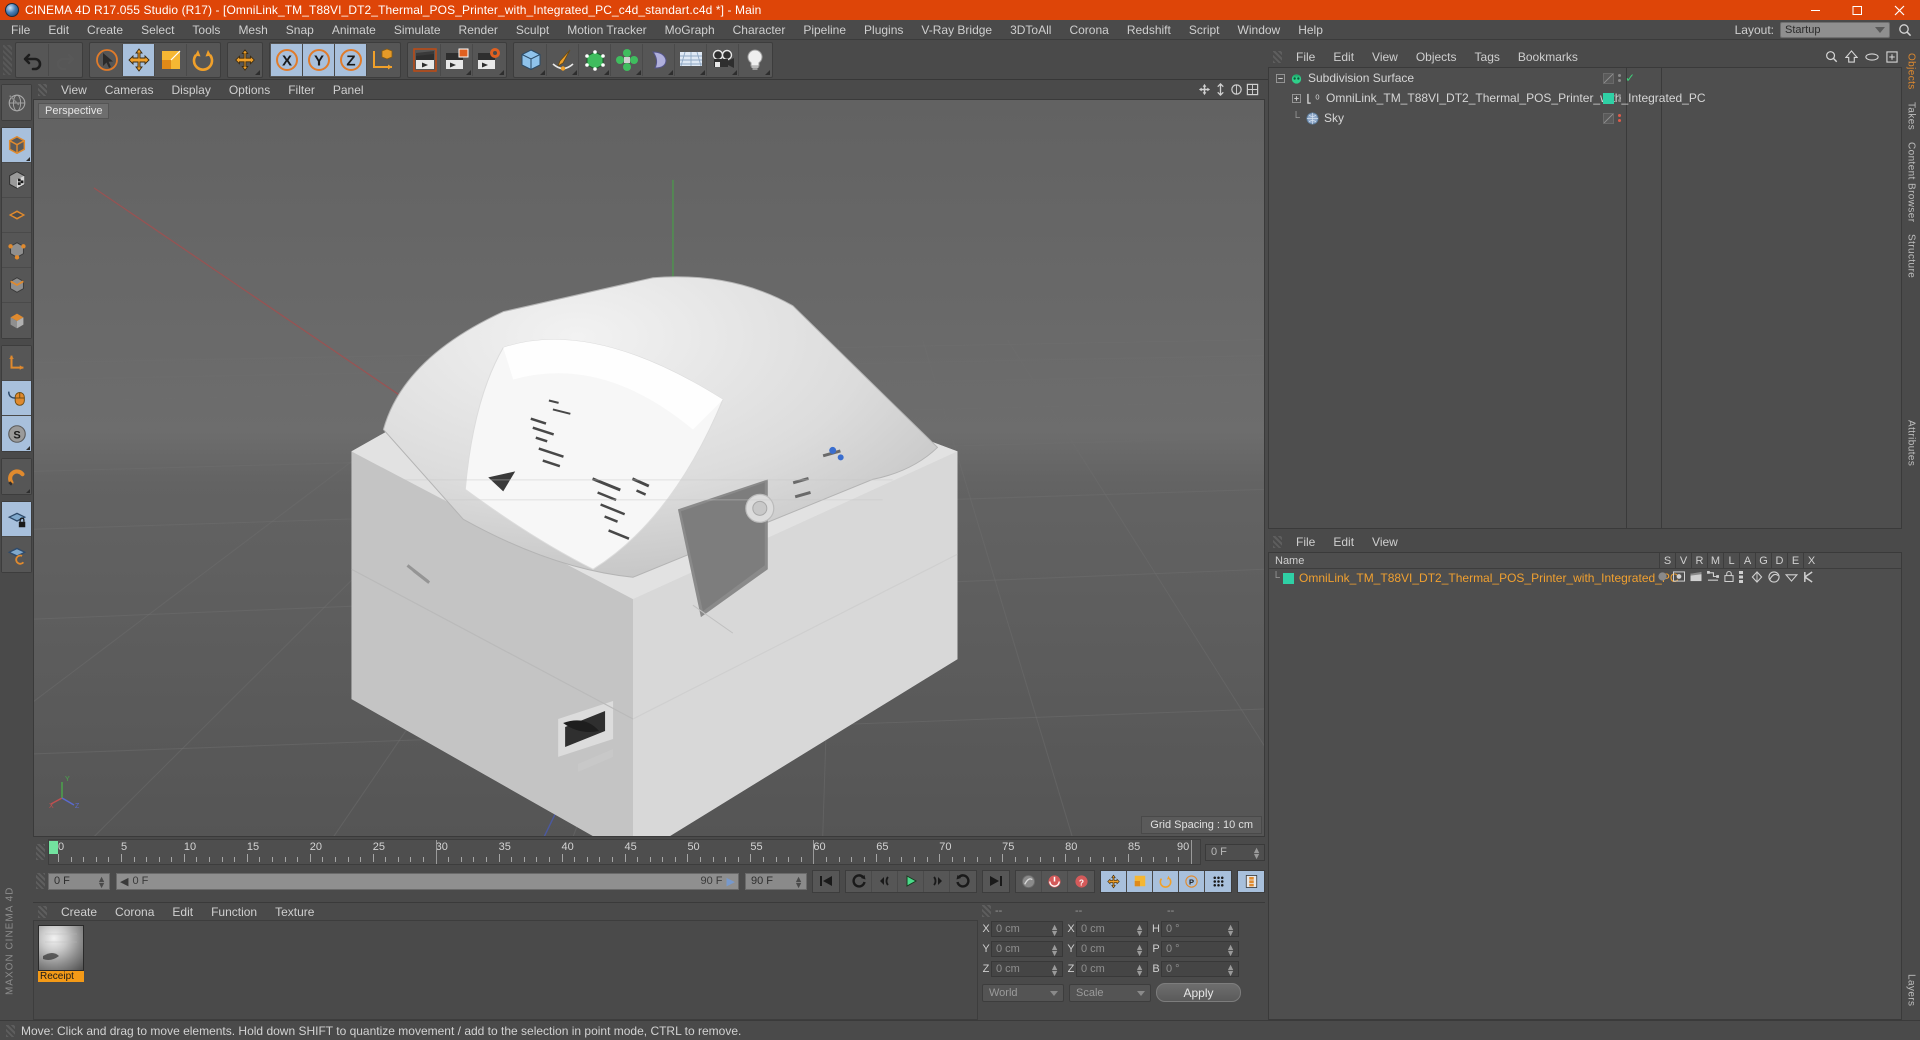 Image resolution: width=1920 pixels, height=1040 pixels. Describe the element at coordinates (79, 912) in the screenshot. I see `material-menu-create: Create` at that location.